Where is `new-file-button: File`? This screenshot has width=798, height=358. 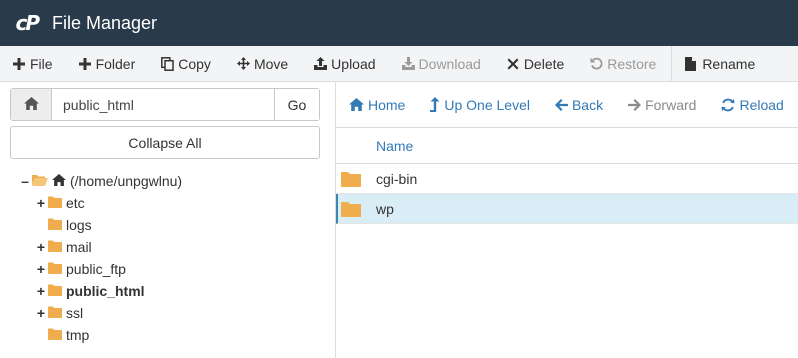 new-file-button: File is located at coordinates (33, 64).